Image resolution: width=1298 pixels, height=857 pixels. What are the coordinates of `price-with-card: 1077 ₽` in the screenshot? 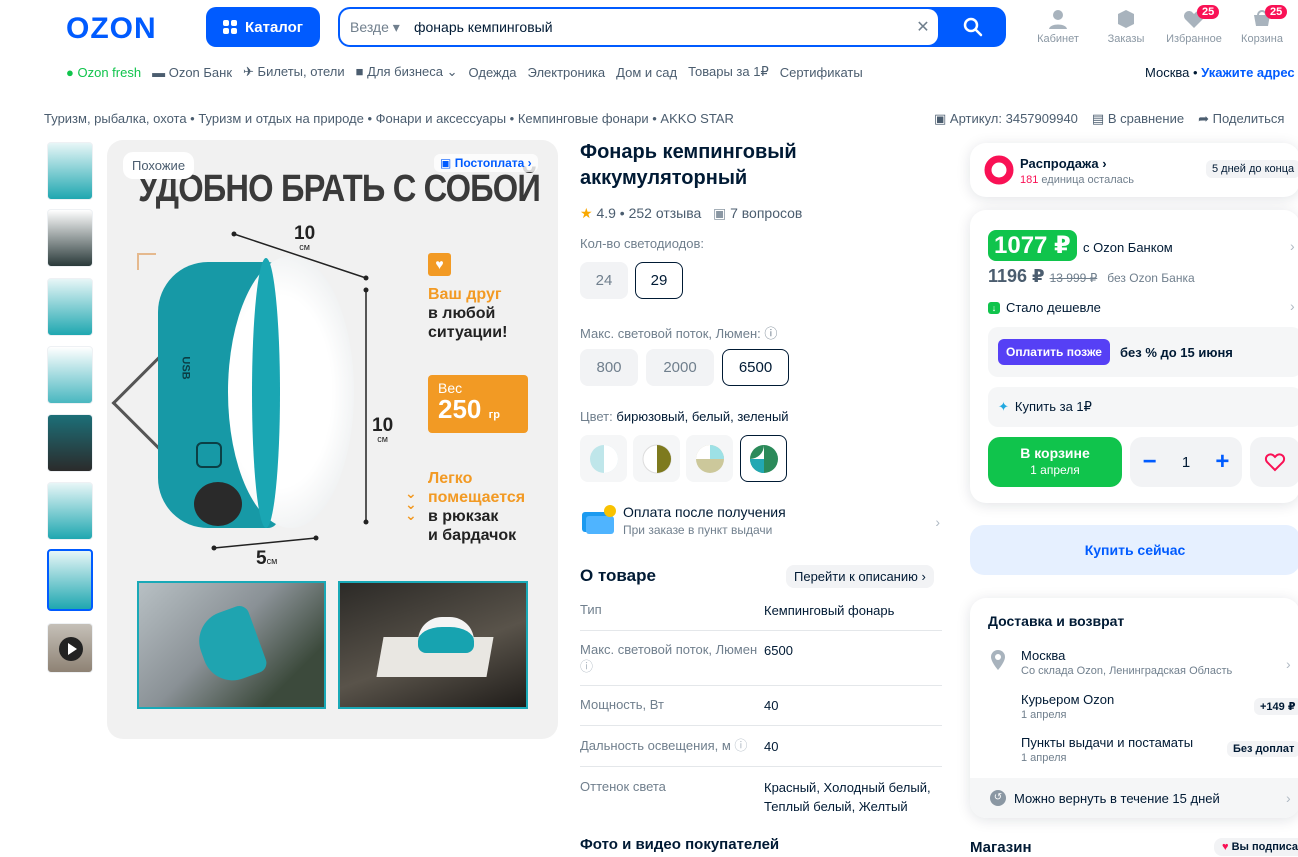 It's located at (1032, 245).